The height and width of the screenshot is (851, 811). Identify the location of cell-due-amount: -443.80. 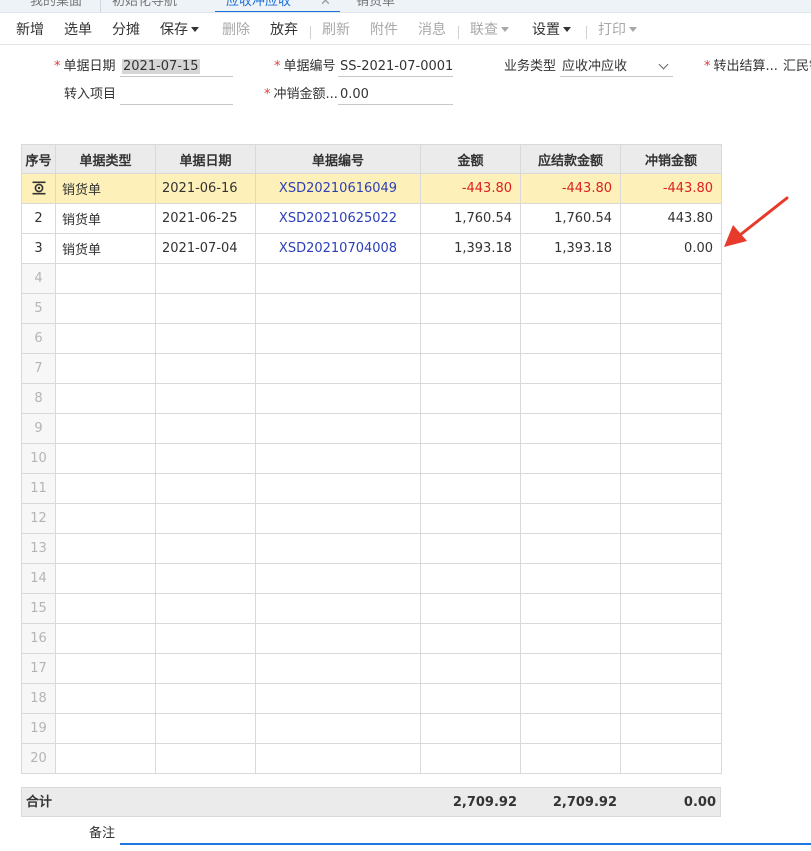
(570, 188).